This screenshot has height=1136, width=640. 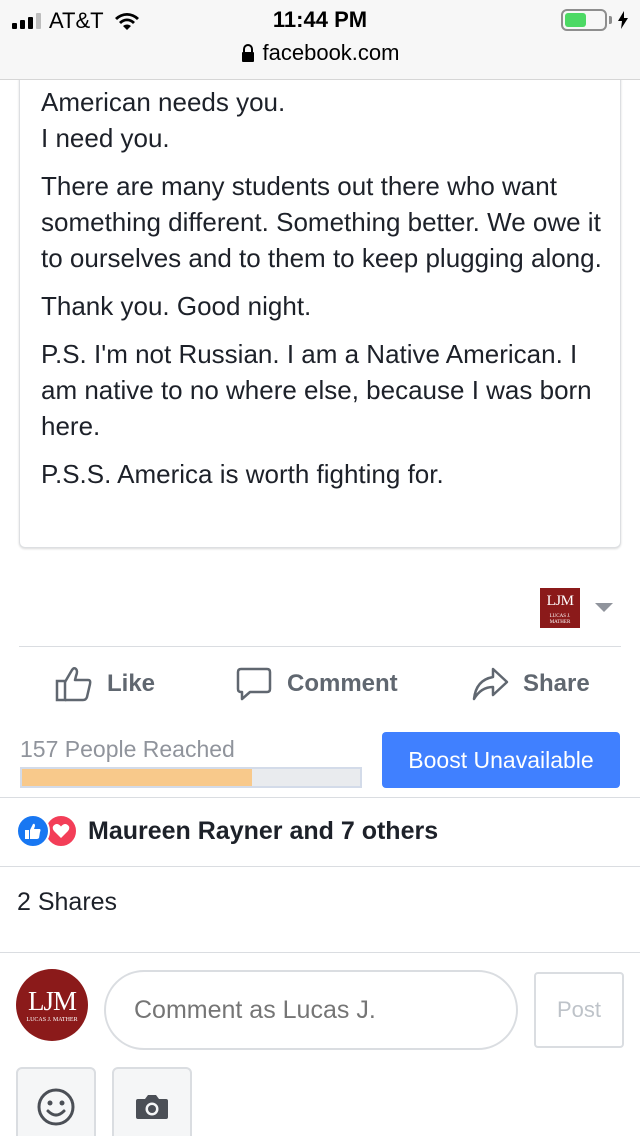 What do you see at coordinates (623, 20) in the screenshot?
I see `charging-bolt-icon` at bounding box center [623, 20].